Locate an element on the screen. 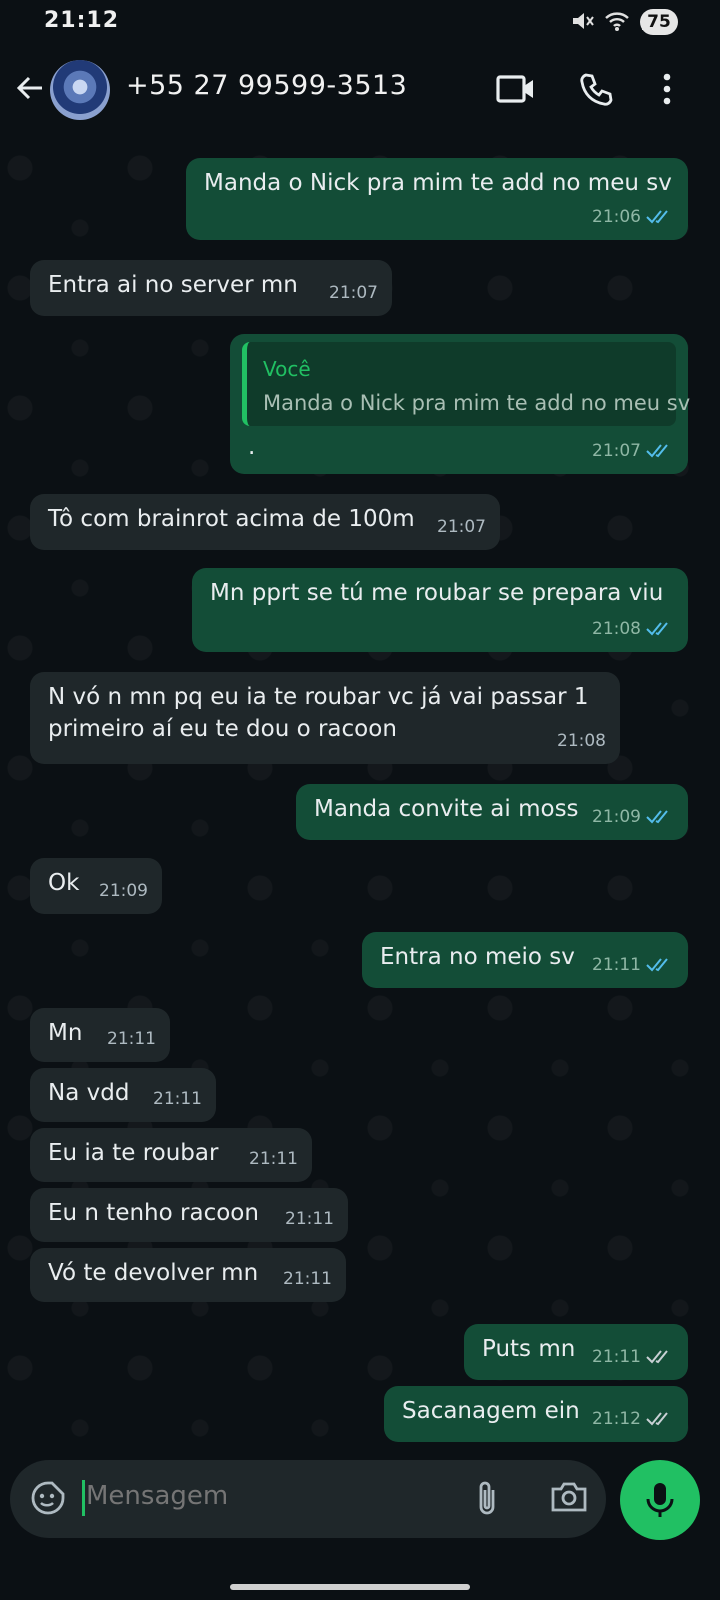 The width and height of the screenshot is (720, 1600). message-incoming: Entra ai no server mn 21:07 is located at coordinates (211, 288).